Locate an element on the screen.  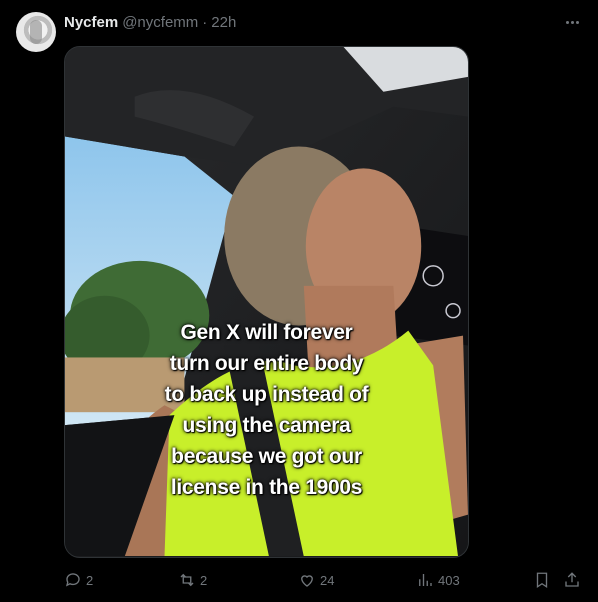
bookmark-button is located at coordinates (542, 580).